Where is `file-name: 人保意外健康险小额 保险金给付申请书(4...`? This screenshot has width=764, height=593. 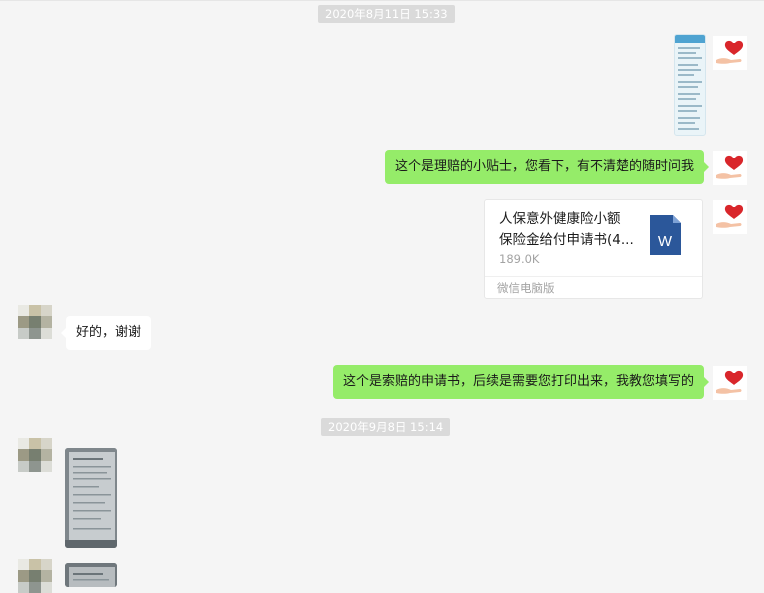 file-name: 人保意外健康险小额 保险金给付申请书(4... is located at coordinates (566, 229).